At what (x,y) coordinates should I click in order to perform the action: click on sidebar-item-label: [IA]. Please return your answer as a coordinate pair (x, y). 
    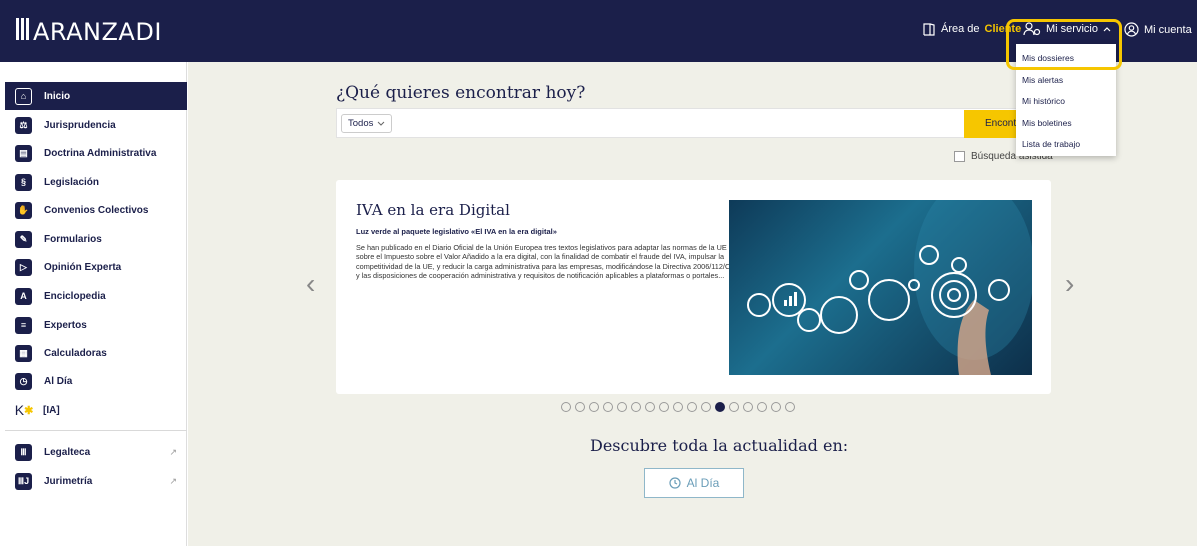
    Looking at the image, I should click on (51, 410).